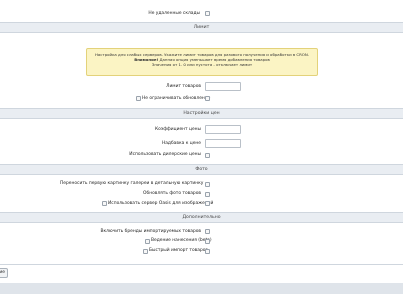 This screenshot has height=294, width=403. Describe the element at coordinates (207, 155) in the screenshot. I see `dealer-prices-checkbox` at that location.